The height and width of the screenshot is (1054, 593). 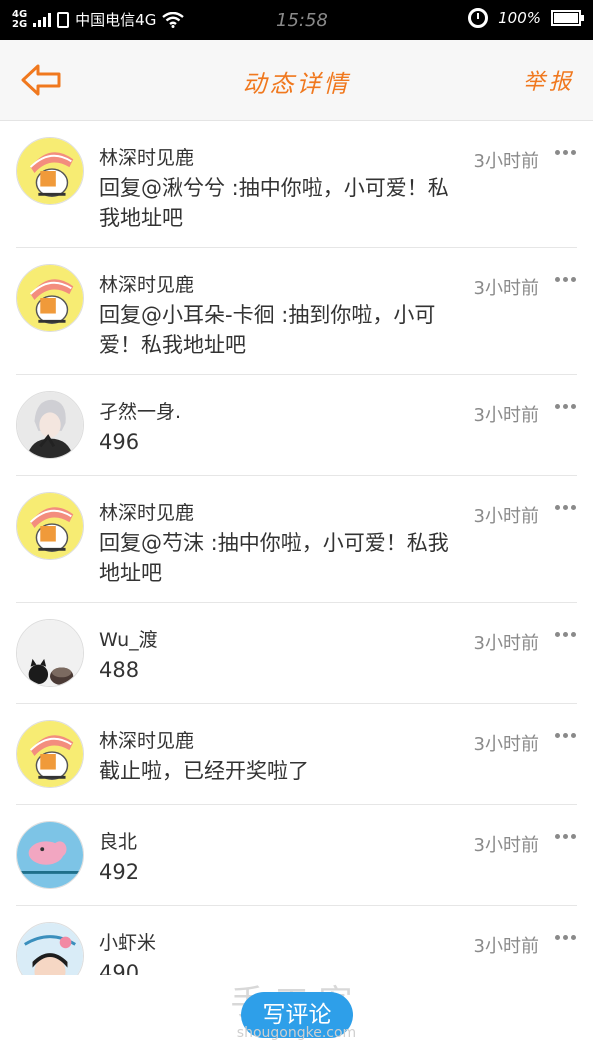 What do you see at coordinates (20, 19) in the screenshot?
I see `network-type: 4G 2G` at bounding box center [20, 19].